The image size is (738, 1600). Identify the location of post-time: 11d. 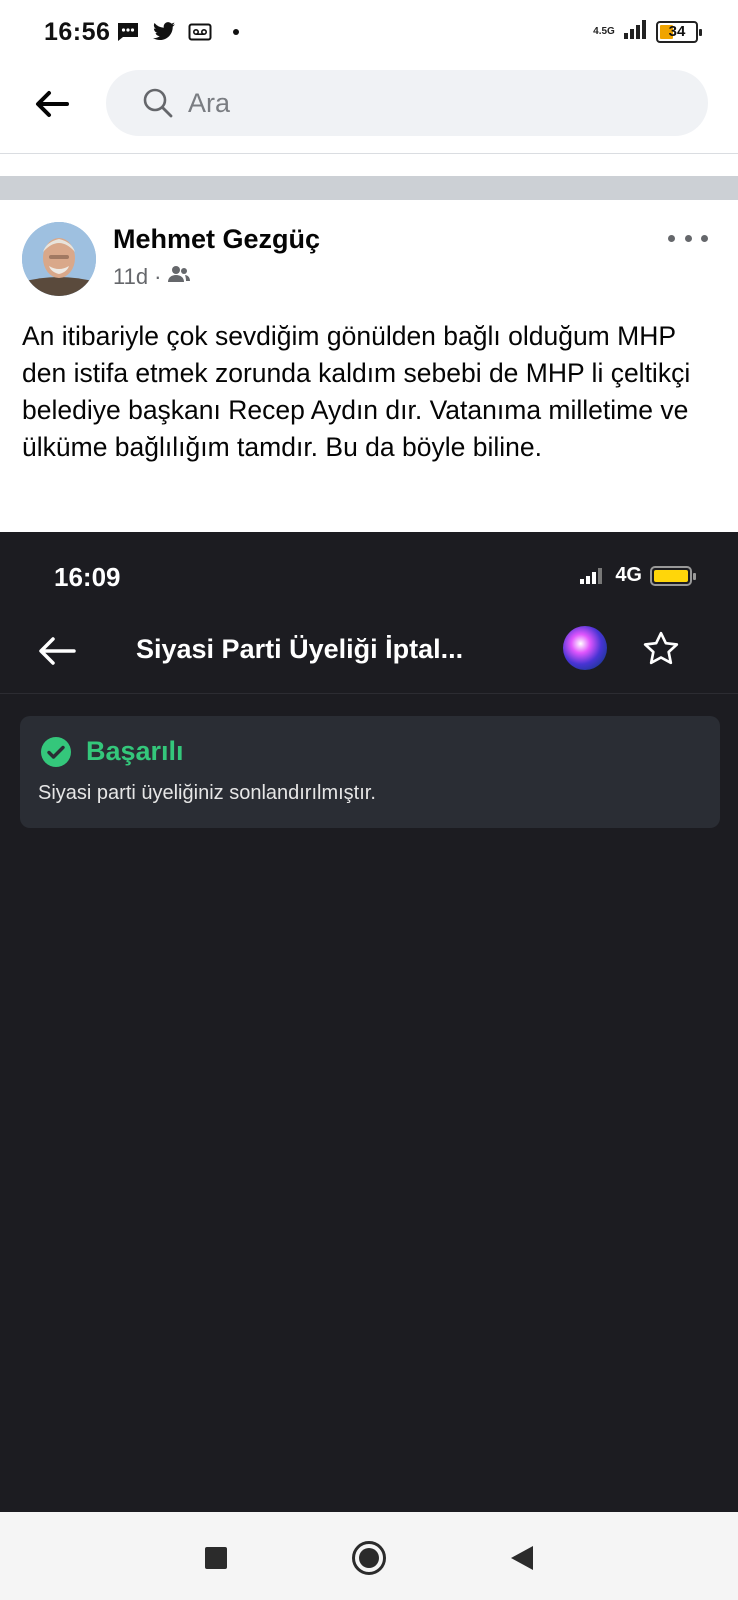
(130, 277).